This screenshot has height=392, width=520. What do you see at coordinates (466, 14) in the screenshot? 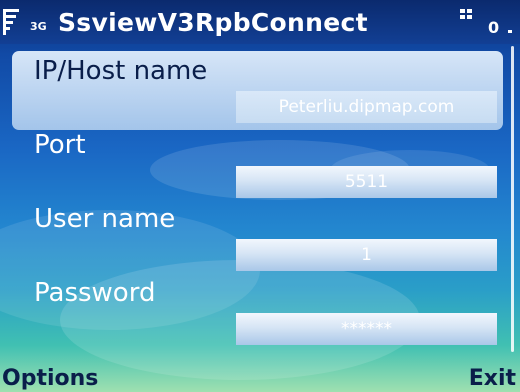
I see `battery-icon` at bounding box center [466, 14].